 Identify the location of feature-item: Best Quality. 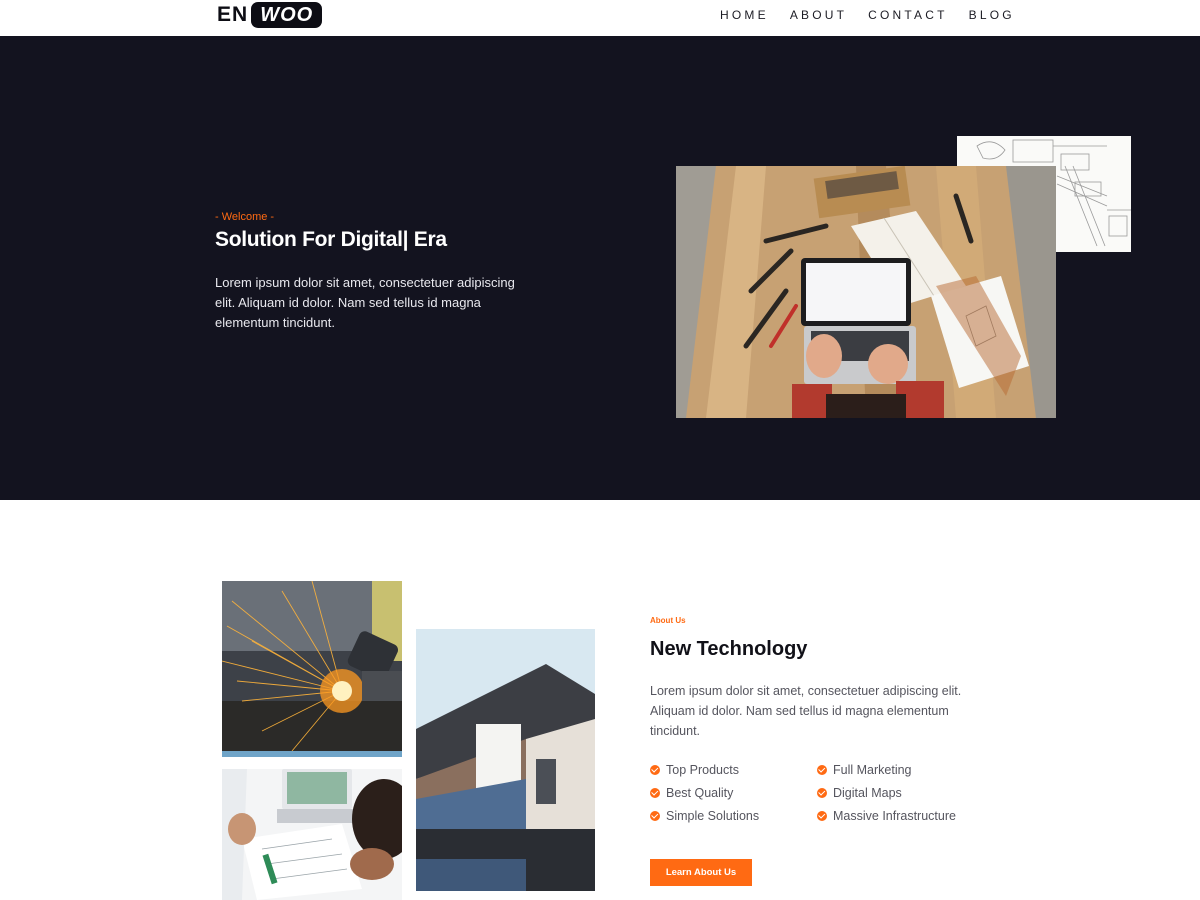
(733, 792).